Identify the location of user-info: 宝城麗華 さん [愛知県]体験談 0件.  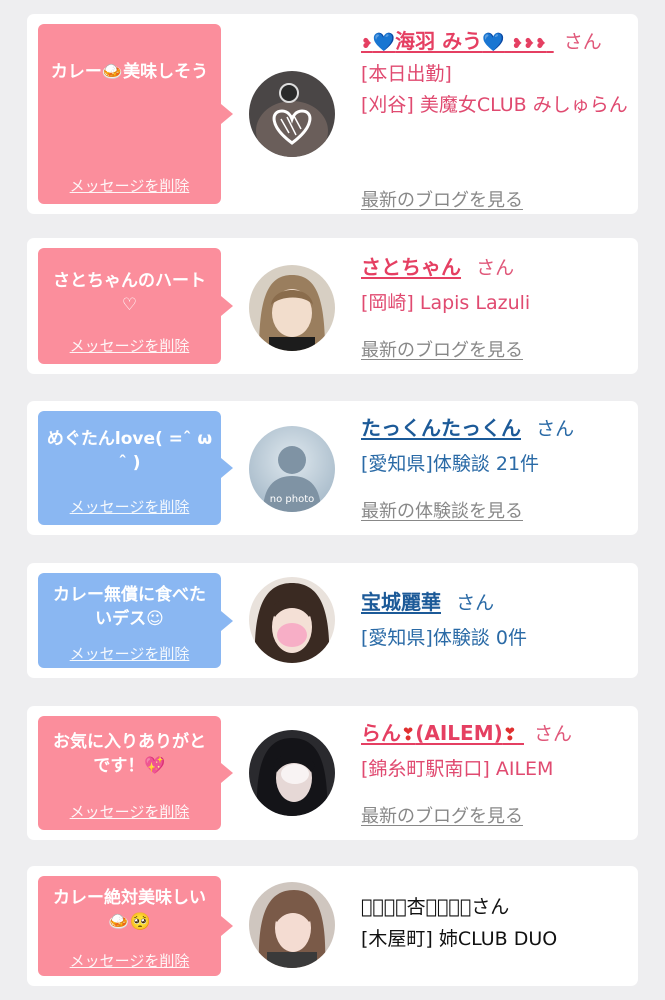
(494, 627).